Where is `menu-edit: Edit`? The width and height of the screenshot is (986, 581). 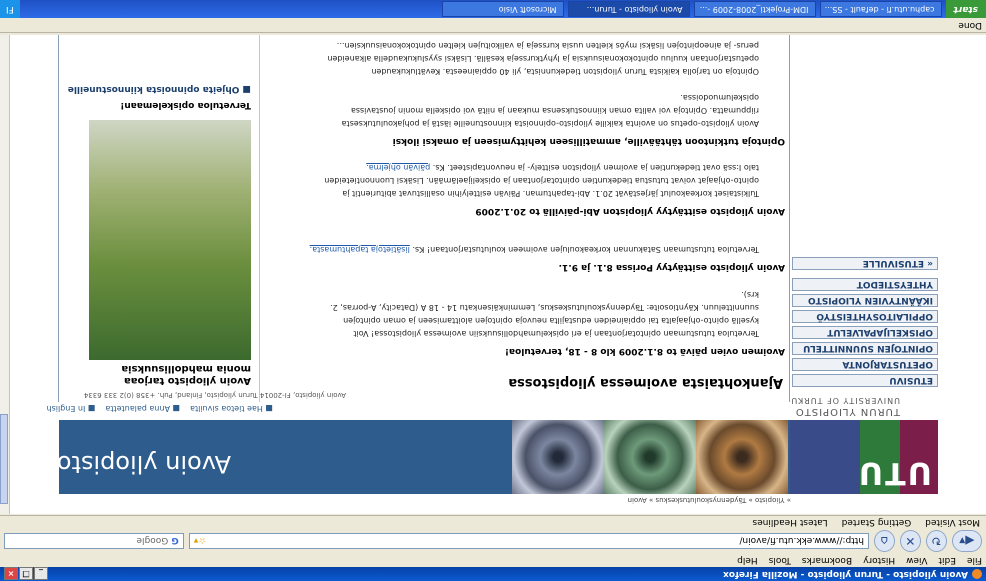 menu-edit: Edit is located at coordinates (947, 560).